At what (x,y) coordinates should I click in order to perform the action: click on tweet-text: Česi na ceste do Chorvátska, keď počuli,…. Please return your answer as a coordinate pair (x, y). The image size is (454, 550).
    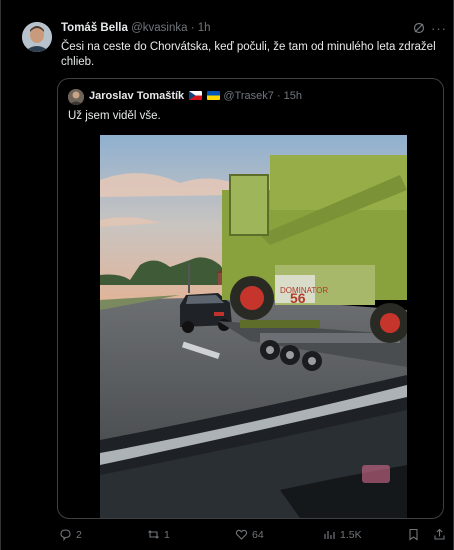
    Looking at the image, I should click on (248, 54).